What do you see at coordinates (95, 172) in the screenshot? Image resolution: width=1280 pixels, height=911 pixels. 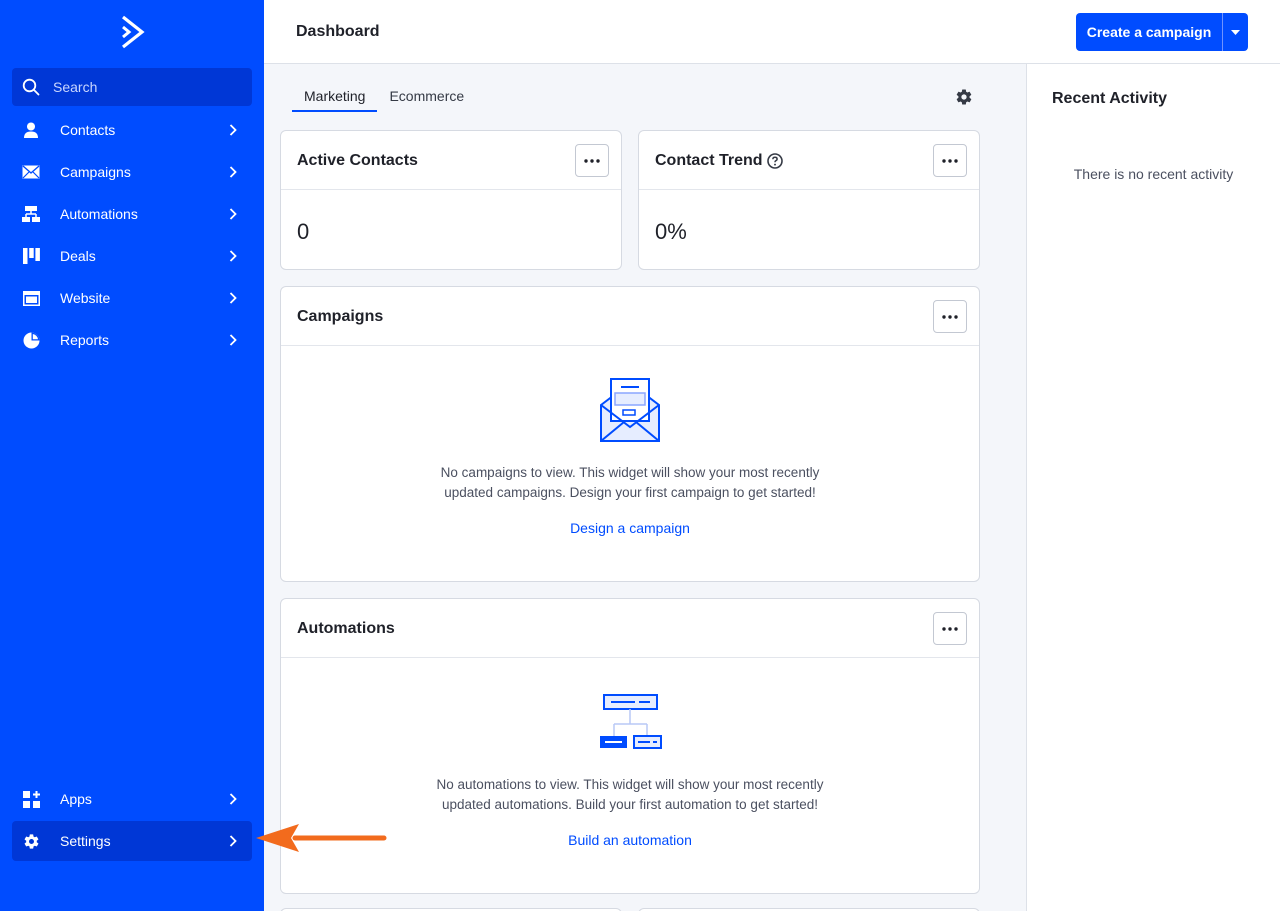 I see `sidebar-item-label: Campaigns` at bounding box center [95, 172].